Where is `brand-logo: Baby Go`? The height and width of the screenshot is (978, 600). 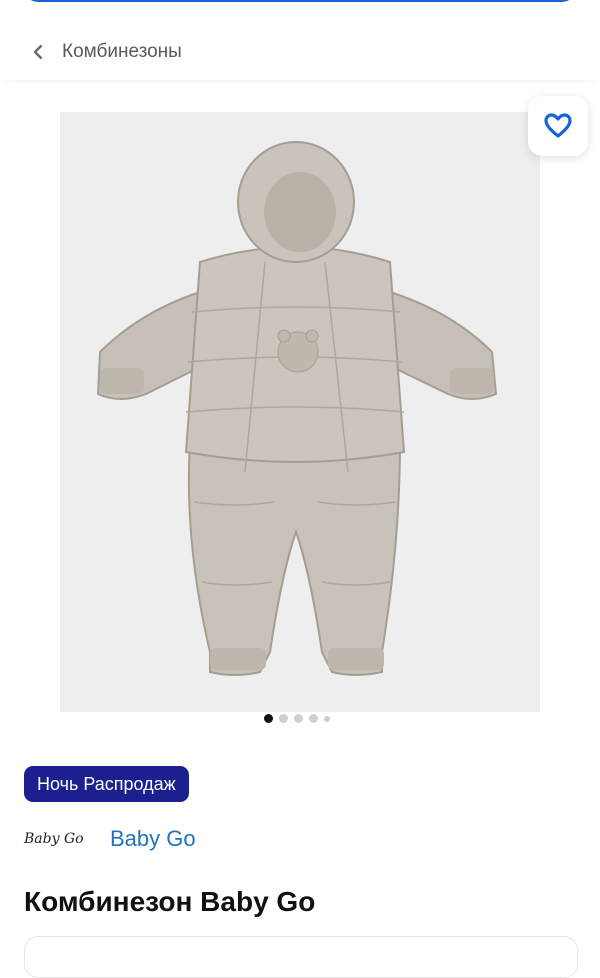
brand-logo: Baby Go is located at coordinates (54, 839).